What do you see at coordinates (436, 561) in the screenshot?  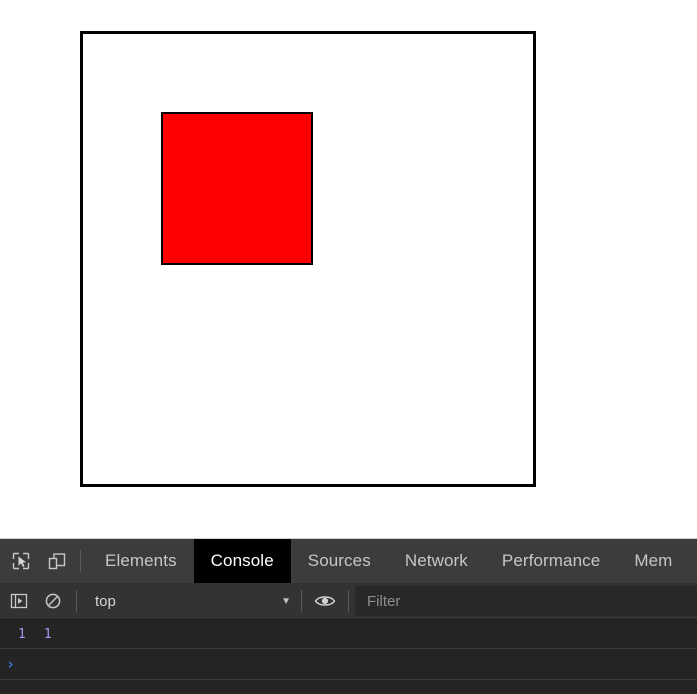 I see `tab-network: Network` at bounding box center [436, 561].